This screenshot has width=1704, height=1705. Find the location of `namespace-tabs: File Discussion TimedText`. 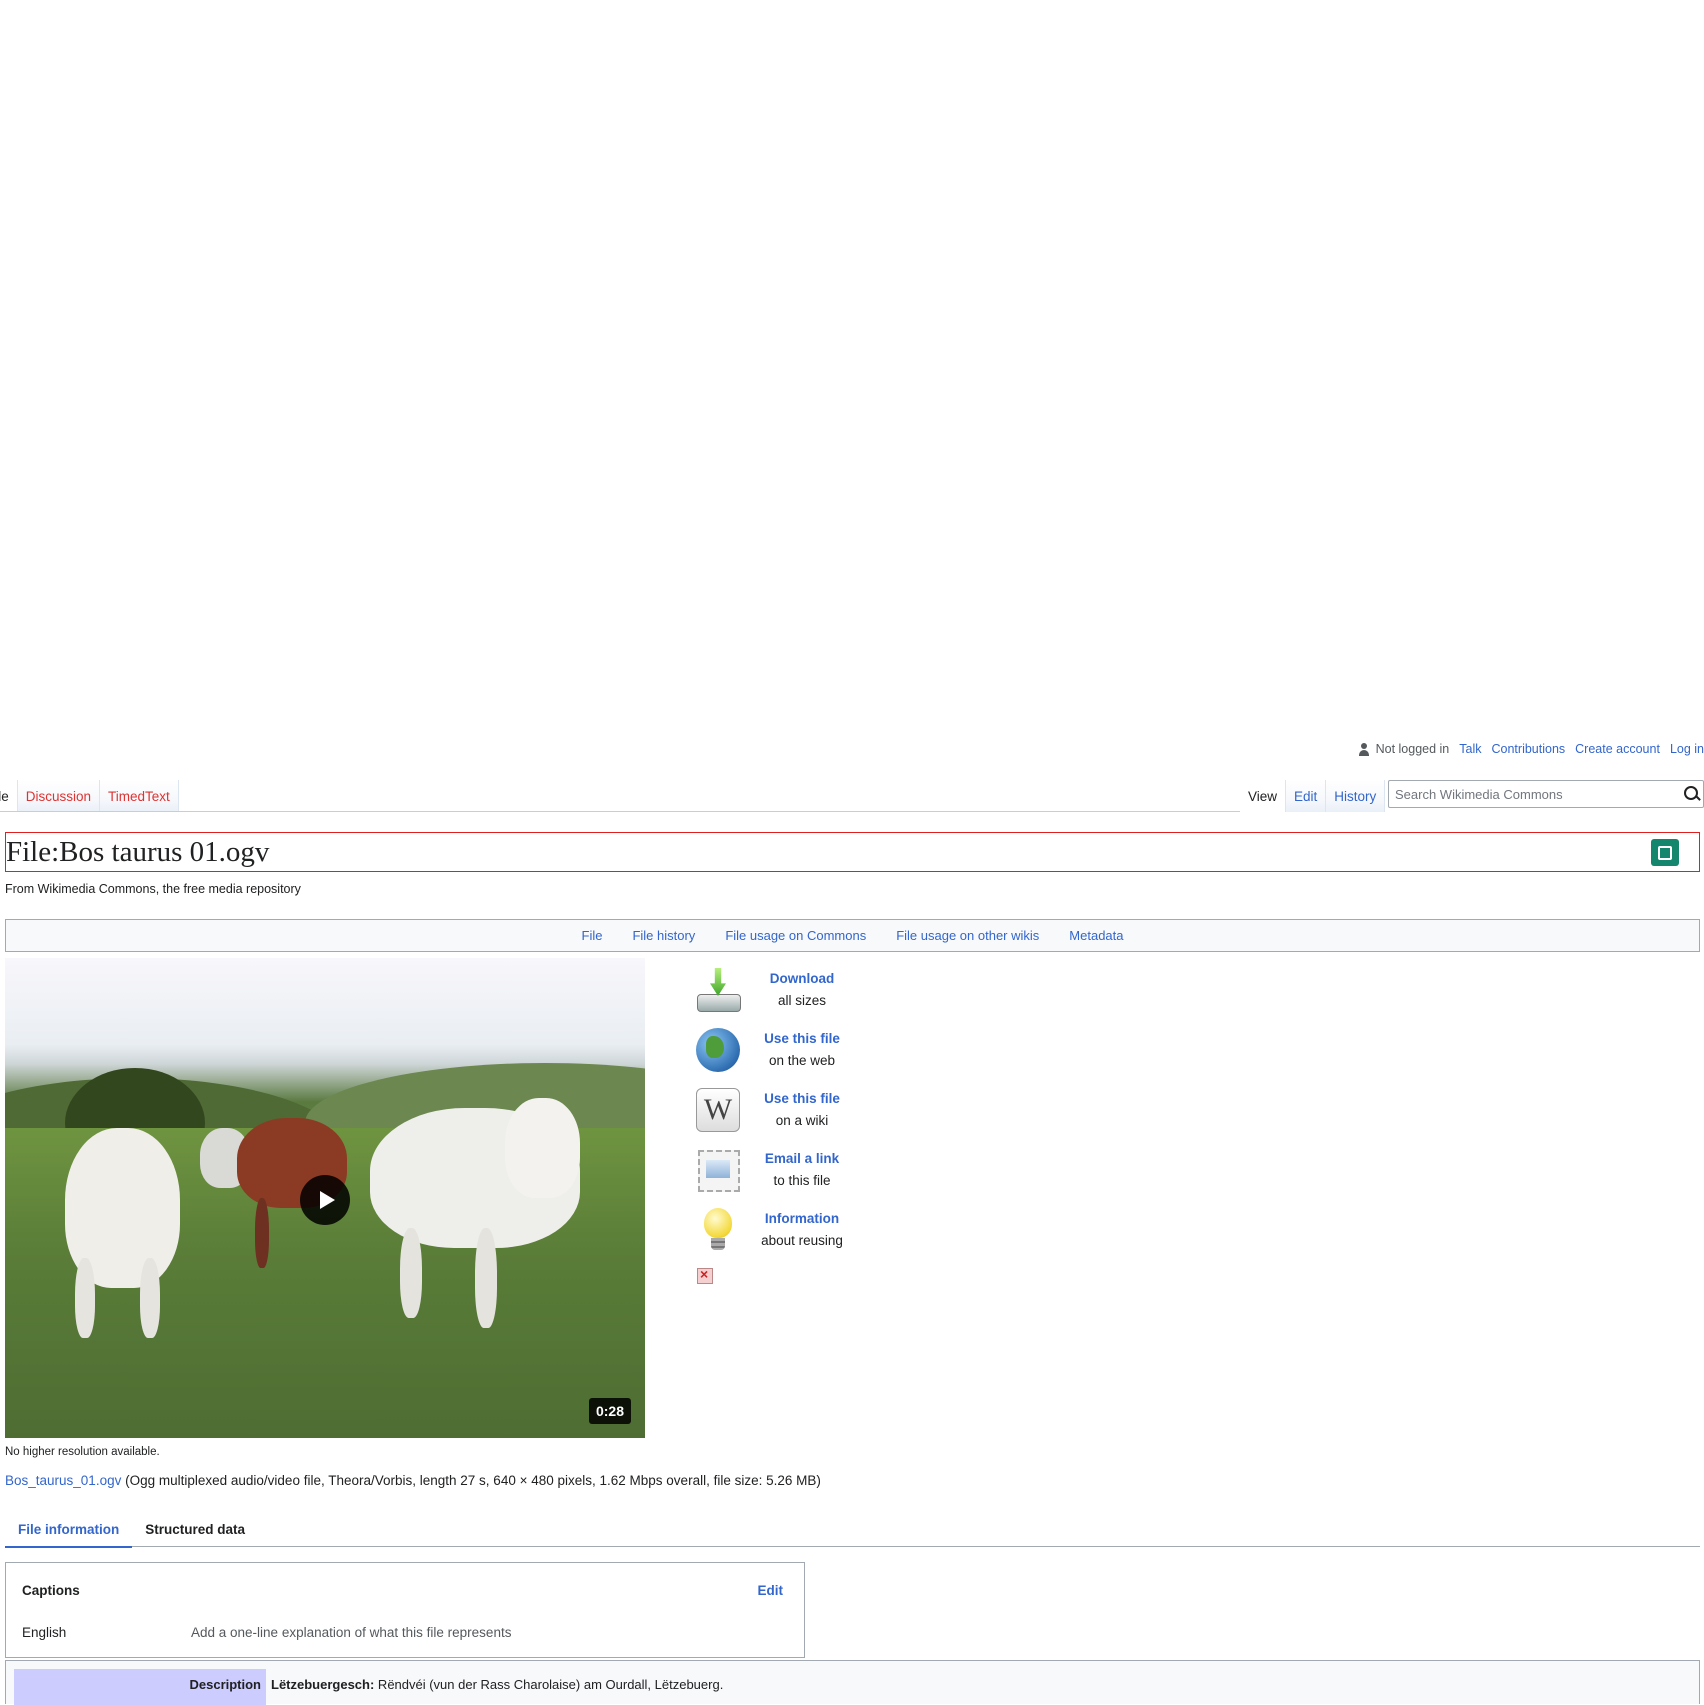

namespace-tabs: File Discussion TimedText is located at coordinates (89, 796).